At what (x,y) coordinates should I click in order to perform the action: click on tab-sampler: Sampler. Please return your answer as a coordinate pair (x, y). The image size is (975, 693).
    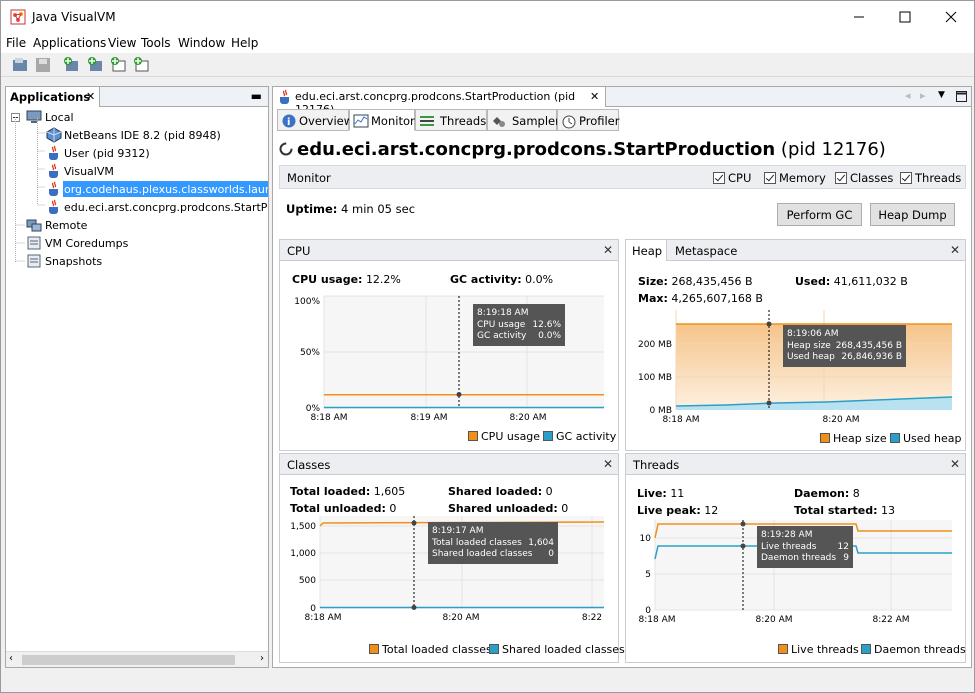
    Looking at the image, I should click on (523, 120).